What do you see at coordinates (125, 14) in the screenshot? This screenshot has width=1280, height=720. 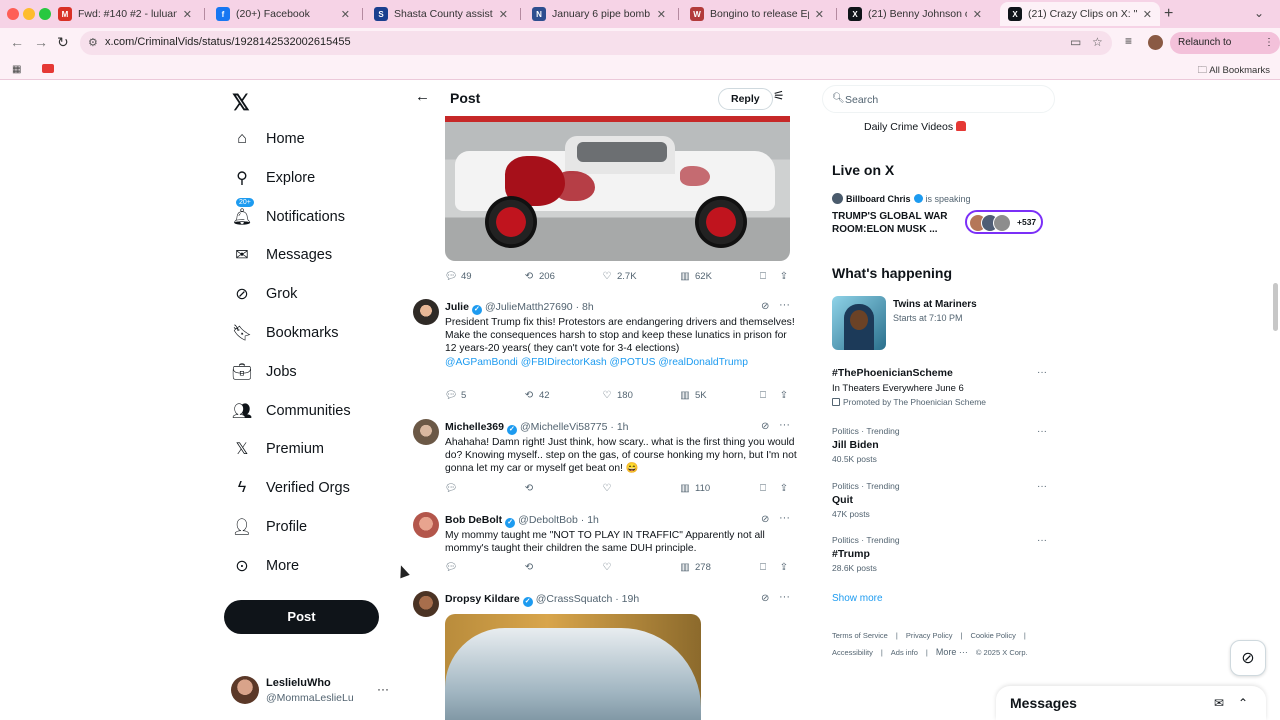 I see `browser-tab: M Fwd: #140 #2 - luluand3j@gm ✕` at bounding box center [125, 14].